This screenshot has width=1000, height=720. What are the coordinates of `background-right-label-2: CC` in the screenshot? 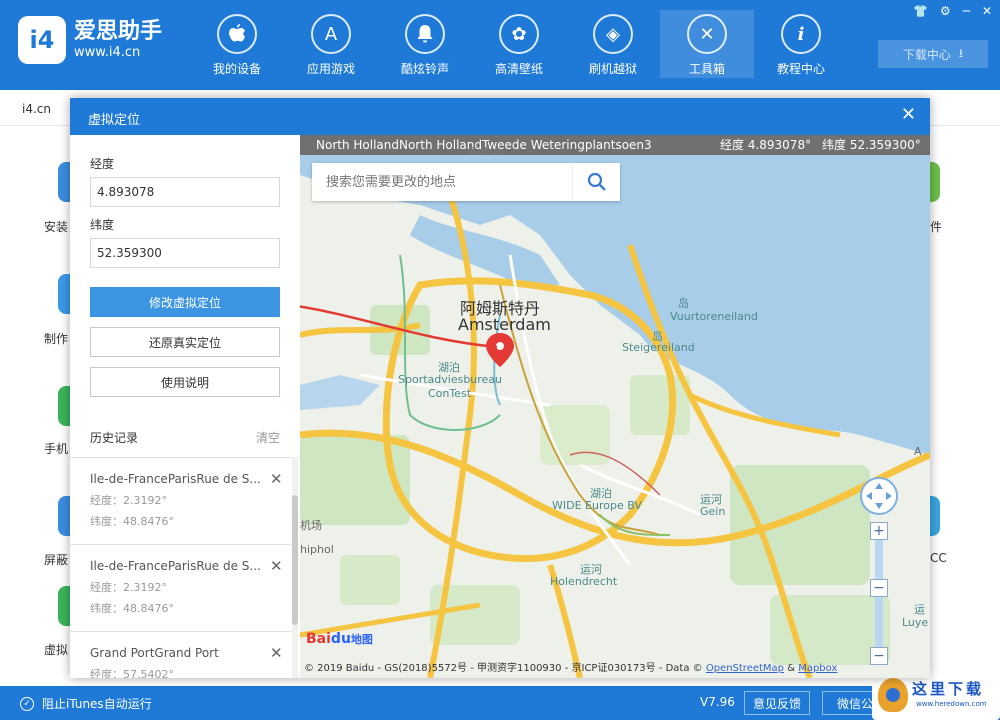 It's located at (938, 558).